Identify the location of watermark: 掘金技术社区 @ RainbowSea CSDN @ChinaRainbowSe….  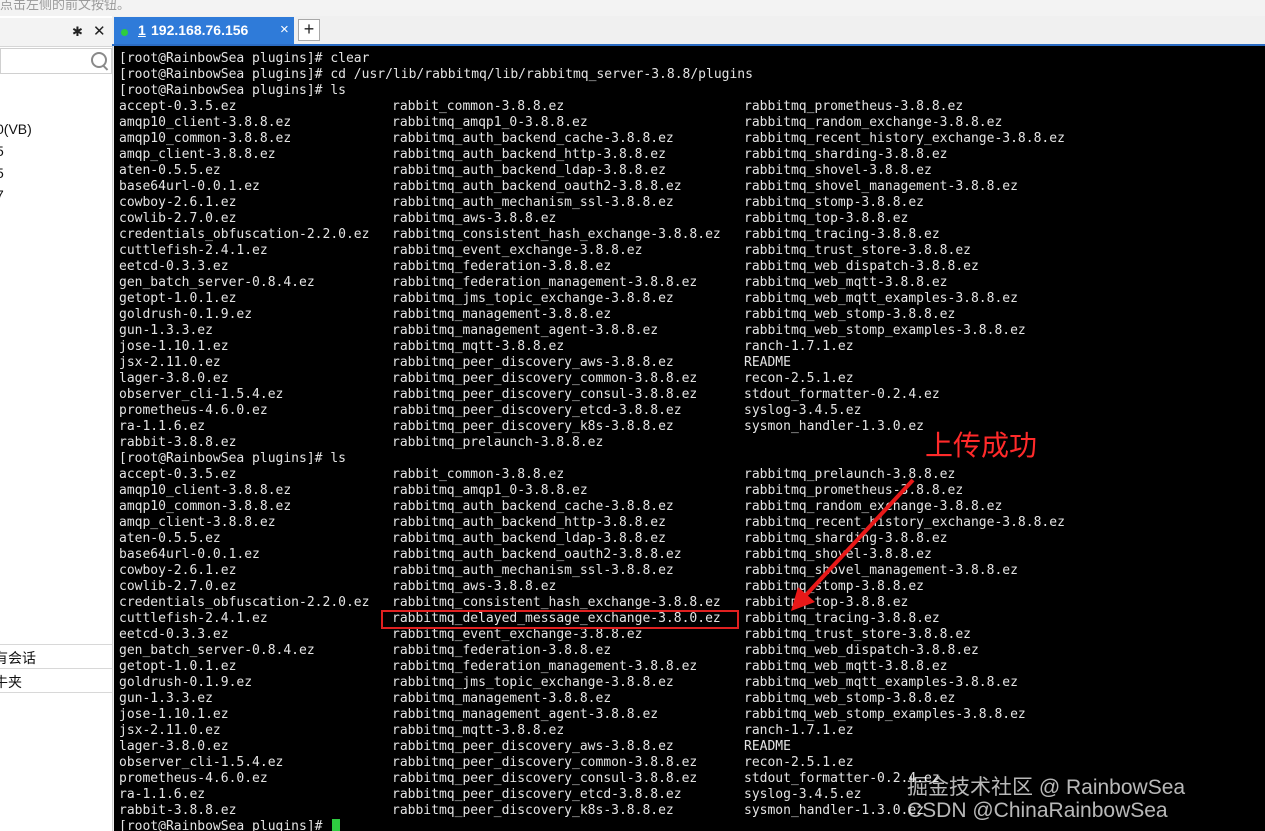
(1046, 799).